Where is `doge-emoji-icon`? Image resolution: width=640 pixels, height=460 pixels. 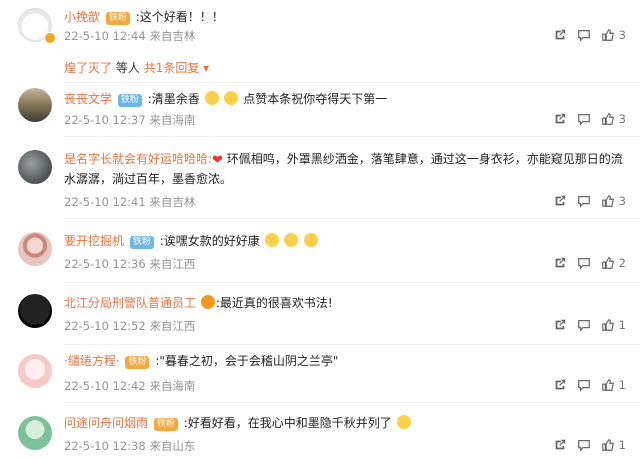
doge-emoji-icon is located at coordinates (211, 98).